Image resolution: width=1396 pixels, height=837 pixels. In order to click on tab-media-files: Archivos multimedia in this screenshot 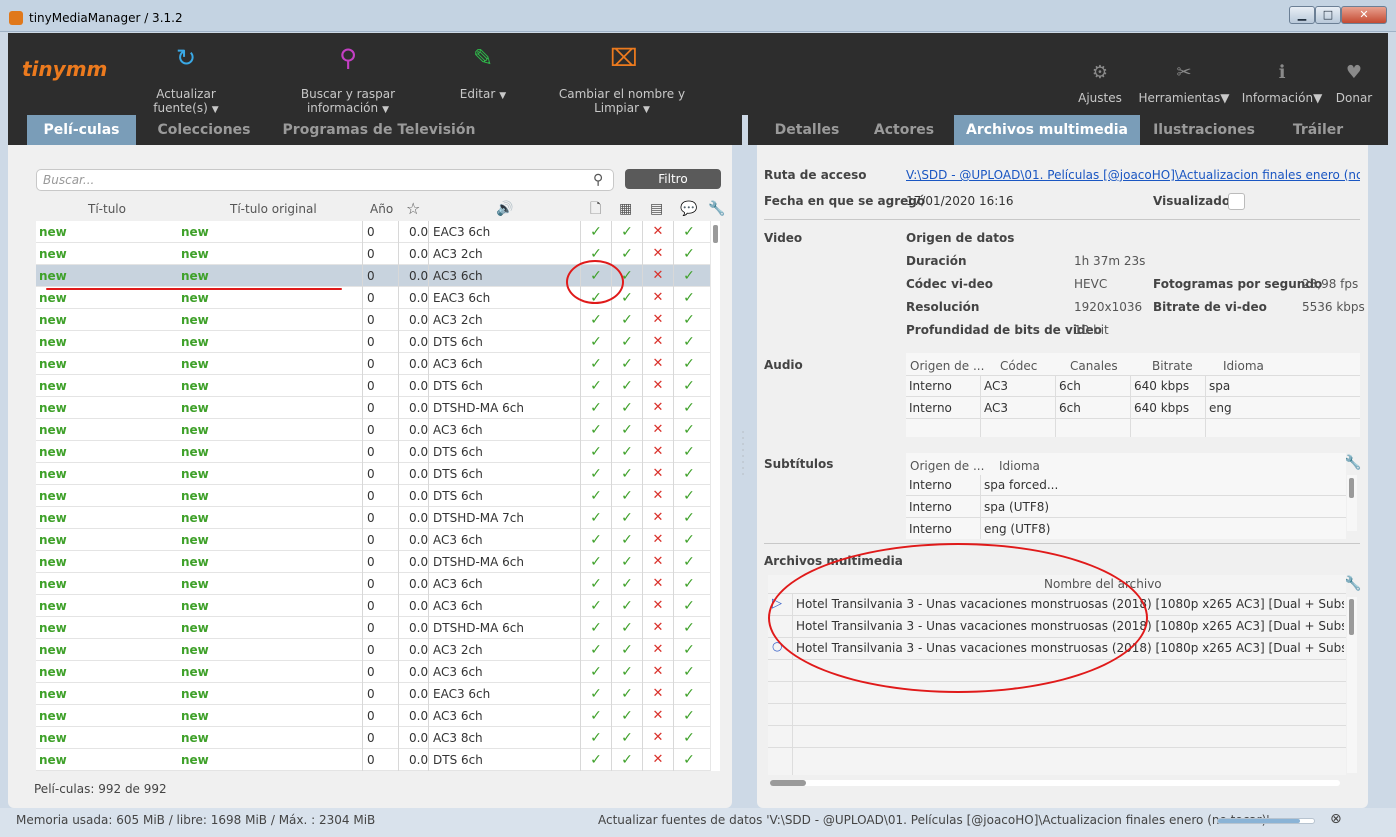, I will do `click(1047, 134)`.